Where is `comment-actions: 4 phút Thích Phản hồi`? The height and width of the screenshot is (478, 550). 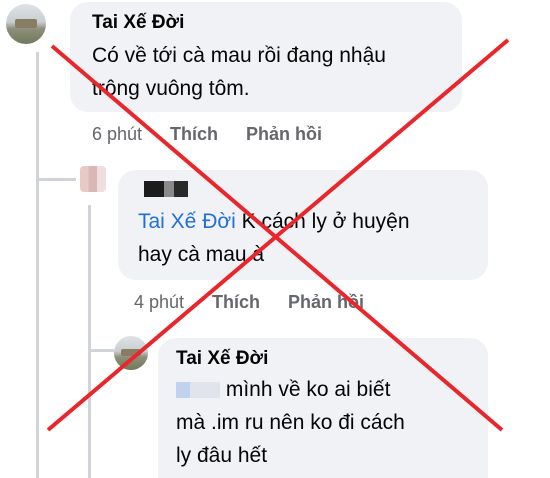
comment-actions: 4 phút Thích Phản hồi is located at coordinates (249, 302).